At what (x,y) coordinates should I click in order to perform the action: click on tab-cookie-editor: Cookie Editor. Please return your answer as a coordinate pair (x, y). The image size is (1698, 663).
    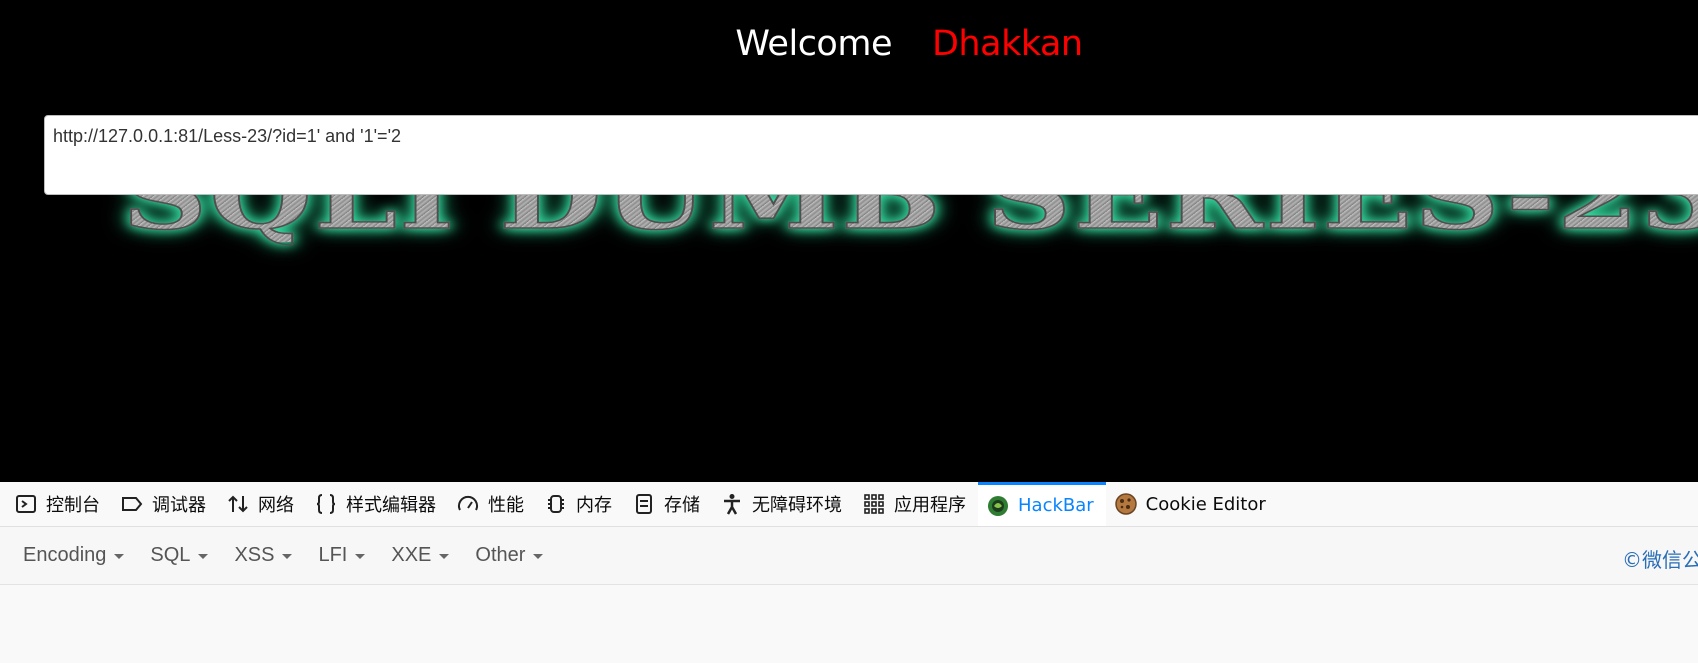
    Looking at the image, I should click on (1192, 504).